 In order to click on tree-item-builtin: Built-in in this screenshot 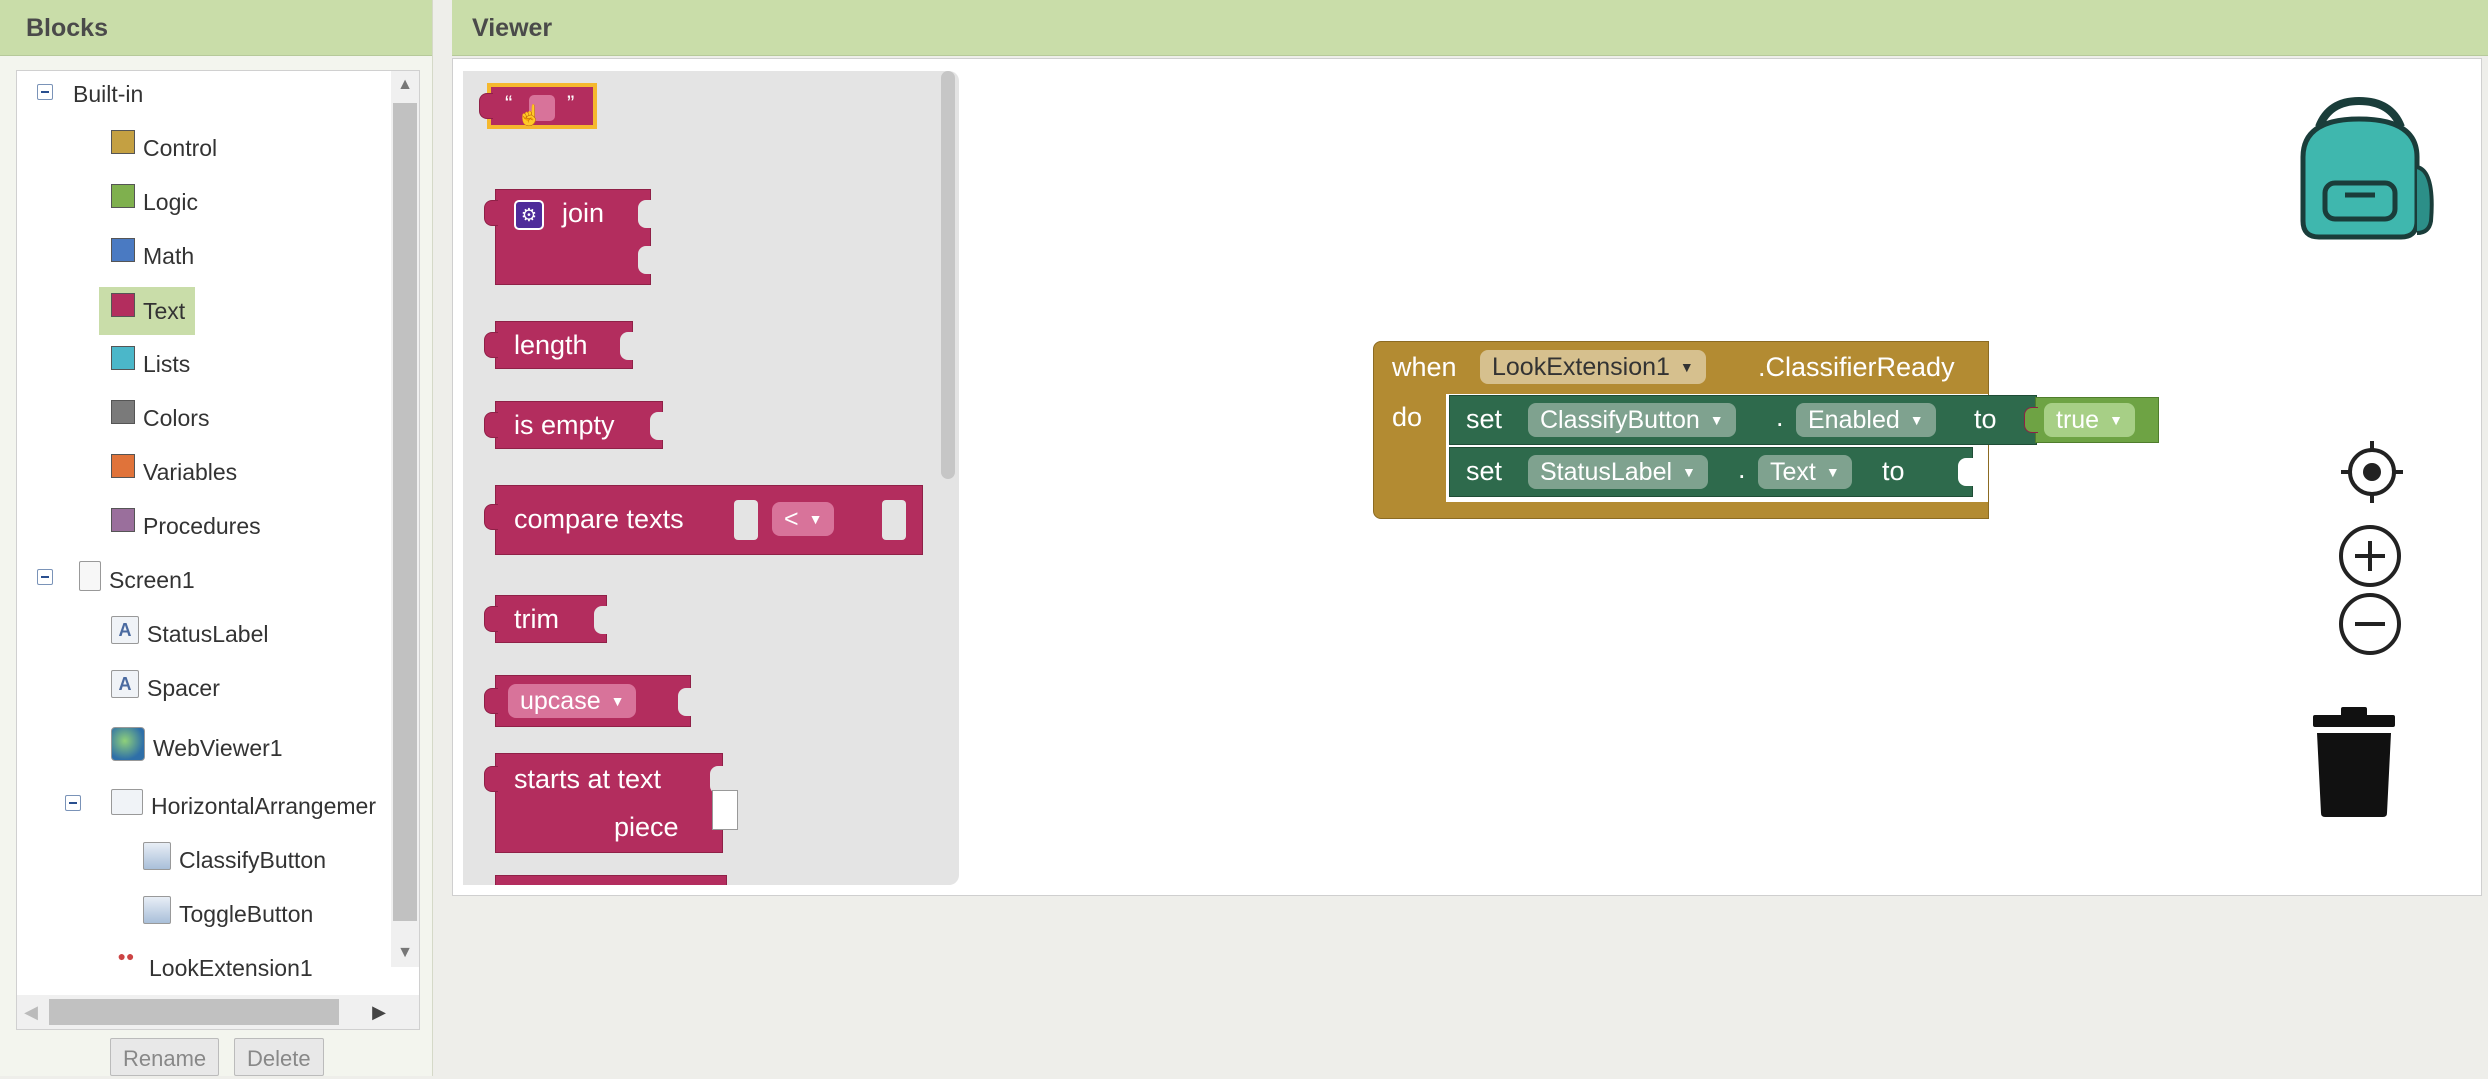, I will do `click(108, 94)`.